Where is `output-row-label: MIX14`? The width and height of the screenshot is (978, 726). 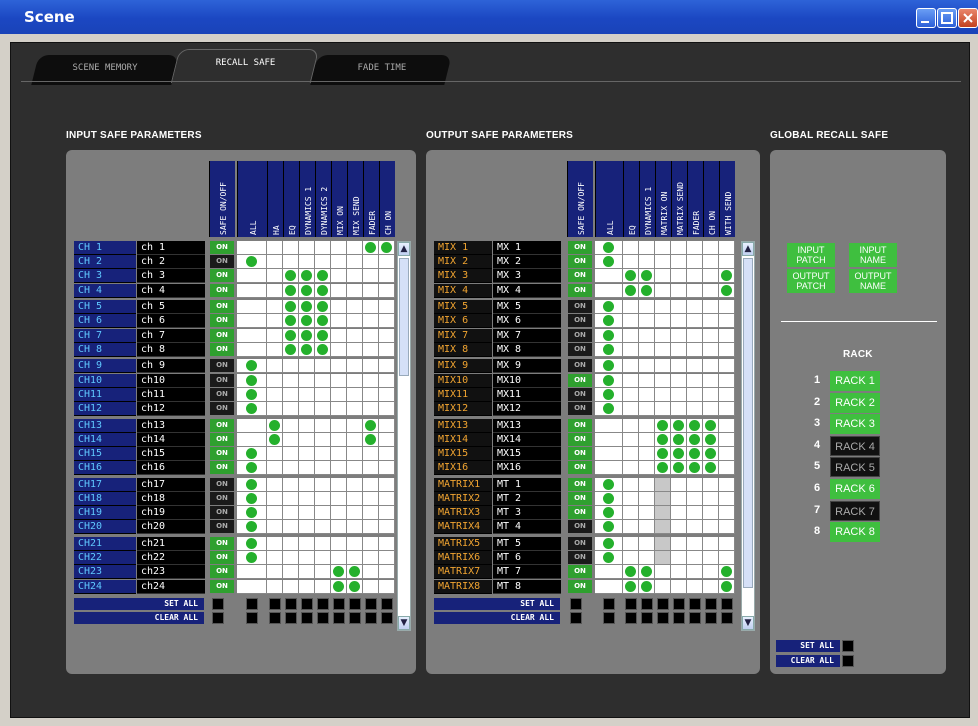 output-row-label: MIX14 is located at coordinates (463, 439).